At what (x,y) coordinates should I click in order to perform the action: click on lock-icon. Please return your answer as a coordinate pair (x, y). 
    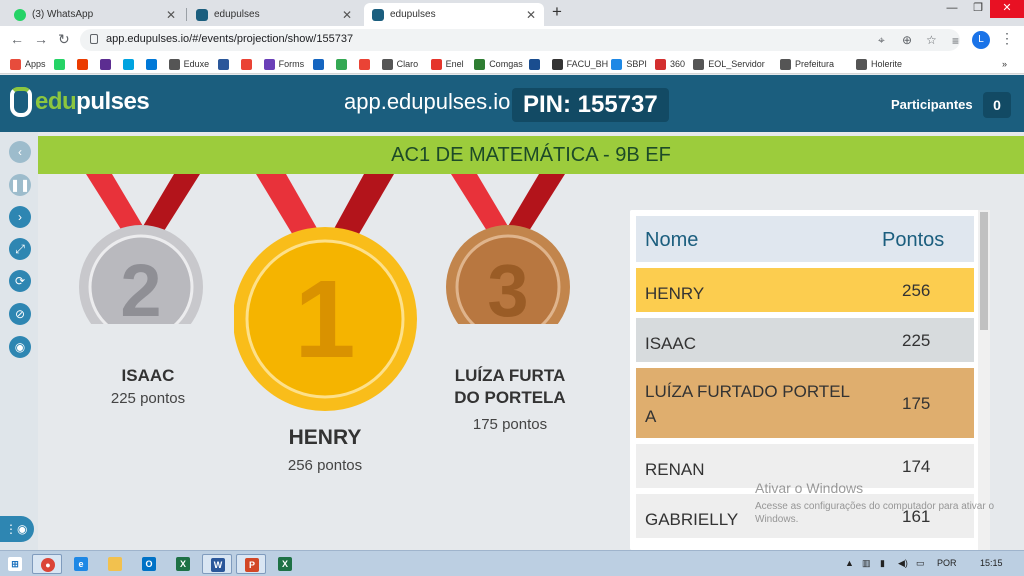
    Looking at the image, I should click on (94, 39).